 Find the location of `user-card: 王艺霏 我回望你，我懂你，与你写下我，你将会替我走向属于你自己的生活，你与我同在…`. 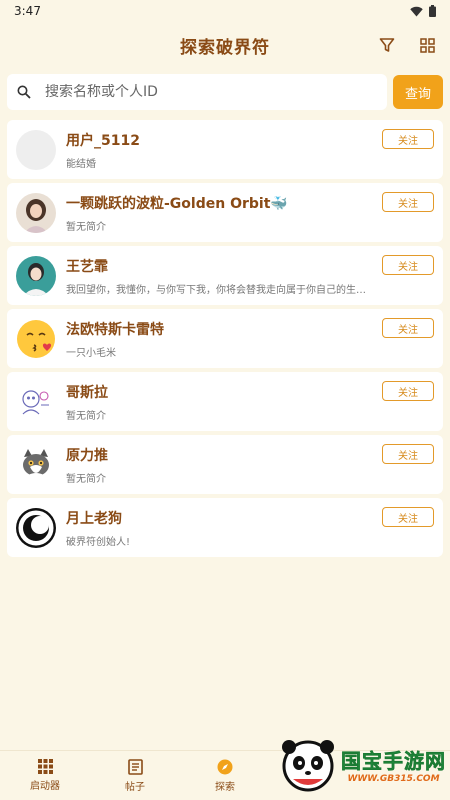

user-card: 王艺霏 我回望你，我懂你，与你写下我，你将会替我走向属于你自己的生活，你与我同在… is located at coordinates (225, 275).